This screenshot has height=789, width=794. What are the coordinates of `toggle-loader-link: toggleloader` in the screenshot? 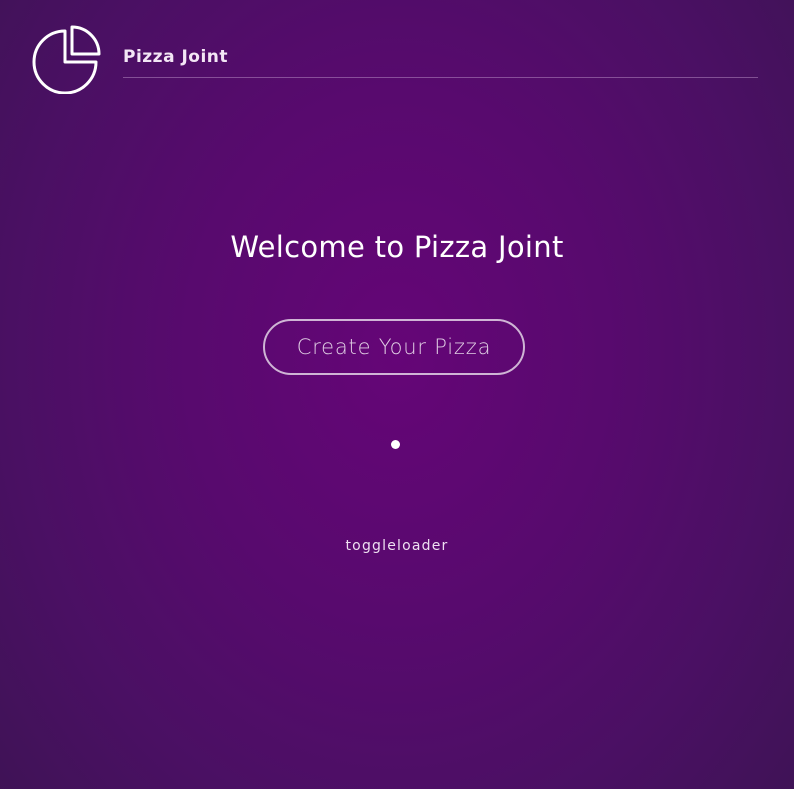 It's located at (397, 546).